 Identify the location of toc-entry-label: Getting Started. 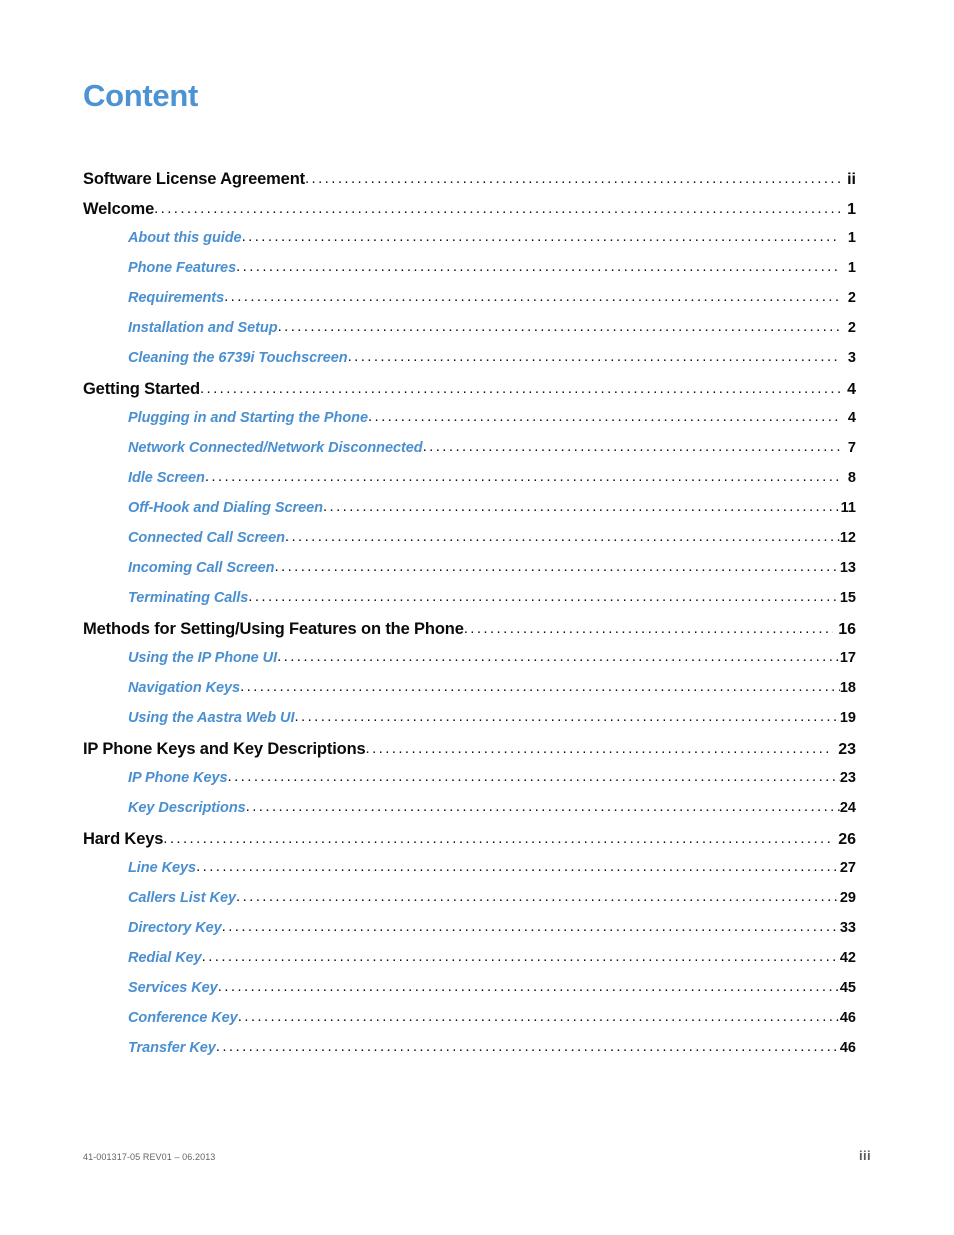
(141, 389).